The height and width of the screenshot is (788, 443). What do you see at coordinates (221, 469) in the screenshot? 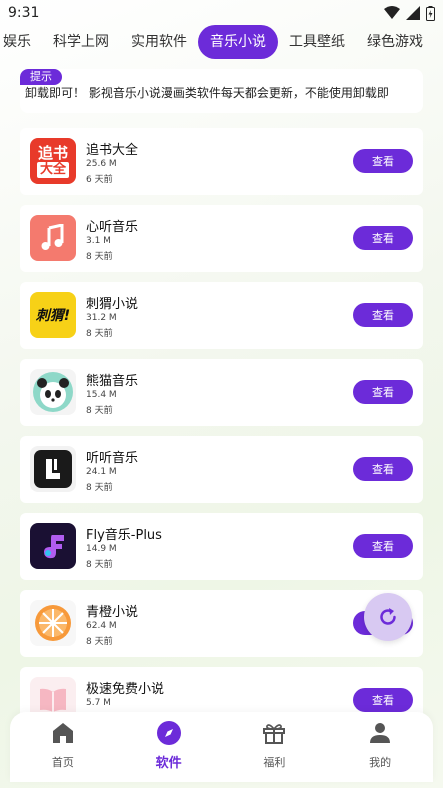
I see `list-item: 听听音乐 24.1 M 8 天前 查看` at bounding box center [221, 469].